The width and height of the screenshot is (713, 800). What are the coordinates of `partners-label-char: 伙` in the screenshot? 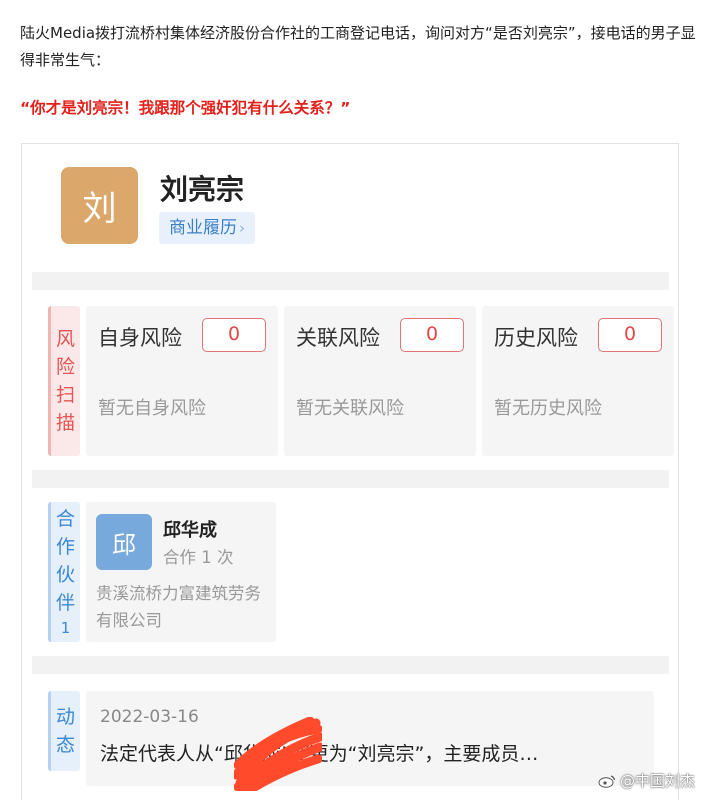 It's located at (65, 575).